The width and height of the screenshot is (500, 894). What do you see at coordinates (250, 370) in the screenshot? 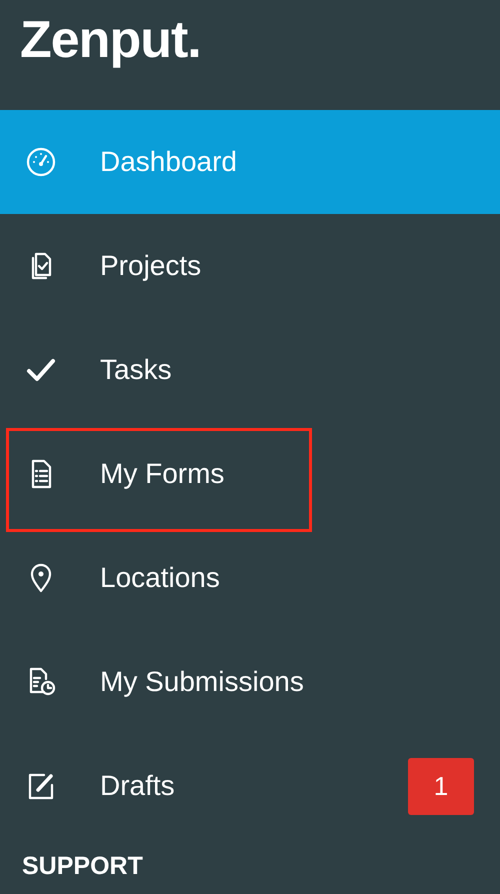
I see `nav-item: Tasks` at bounding box center [250, 370].